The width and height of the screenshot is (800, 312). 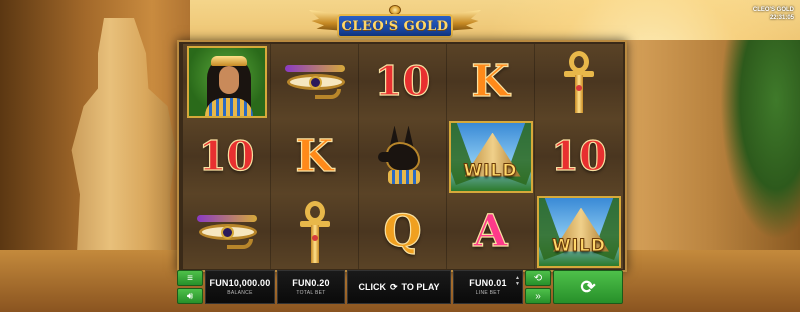 What do you see at coordinates (393, 286) in the screenshot?
I see `spin-small-icon: ⟳` at bounding box center [393, 286].